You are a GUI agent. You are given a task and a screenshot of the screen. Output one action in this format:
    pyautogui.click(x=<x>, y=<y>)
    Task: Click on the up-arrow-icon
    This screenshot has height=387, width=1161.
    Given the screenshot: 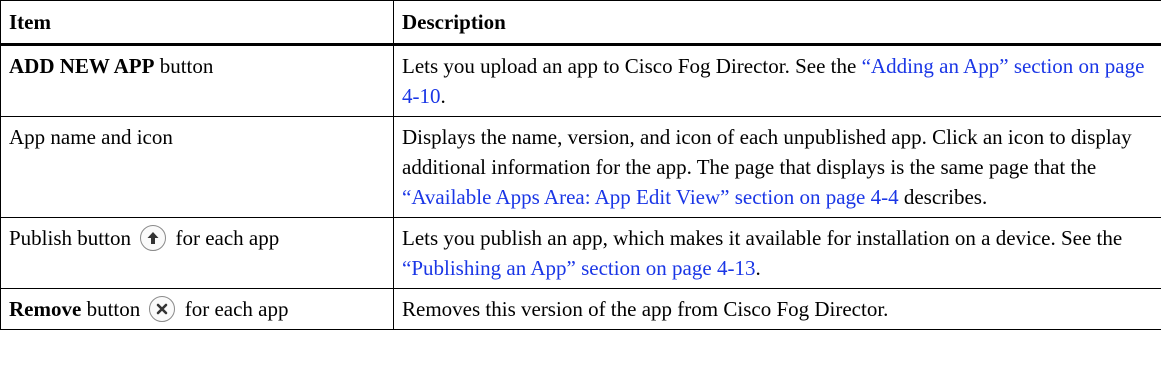 What is the action you would take?
    pyautogui.click(x=153, y=238)
    